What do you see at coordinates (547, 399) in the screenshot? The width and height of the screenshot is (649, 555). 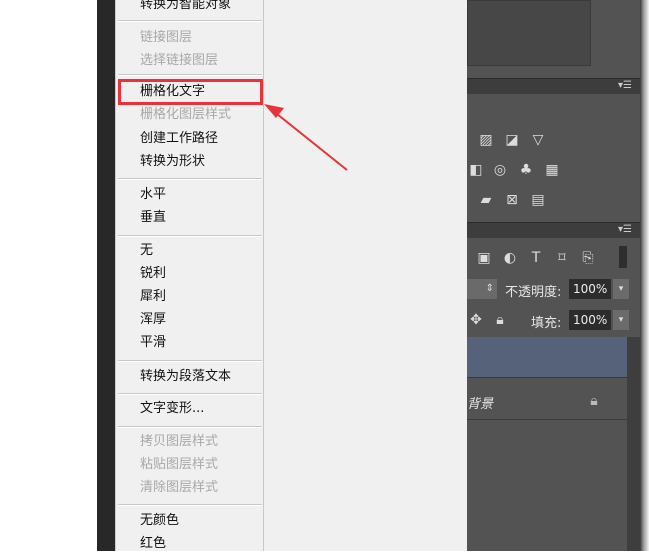 I see `layer-row-background: 背景 🔒︎` at bounding box center [547, 399].